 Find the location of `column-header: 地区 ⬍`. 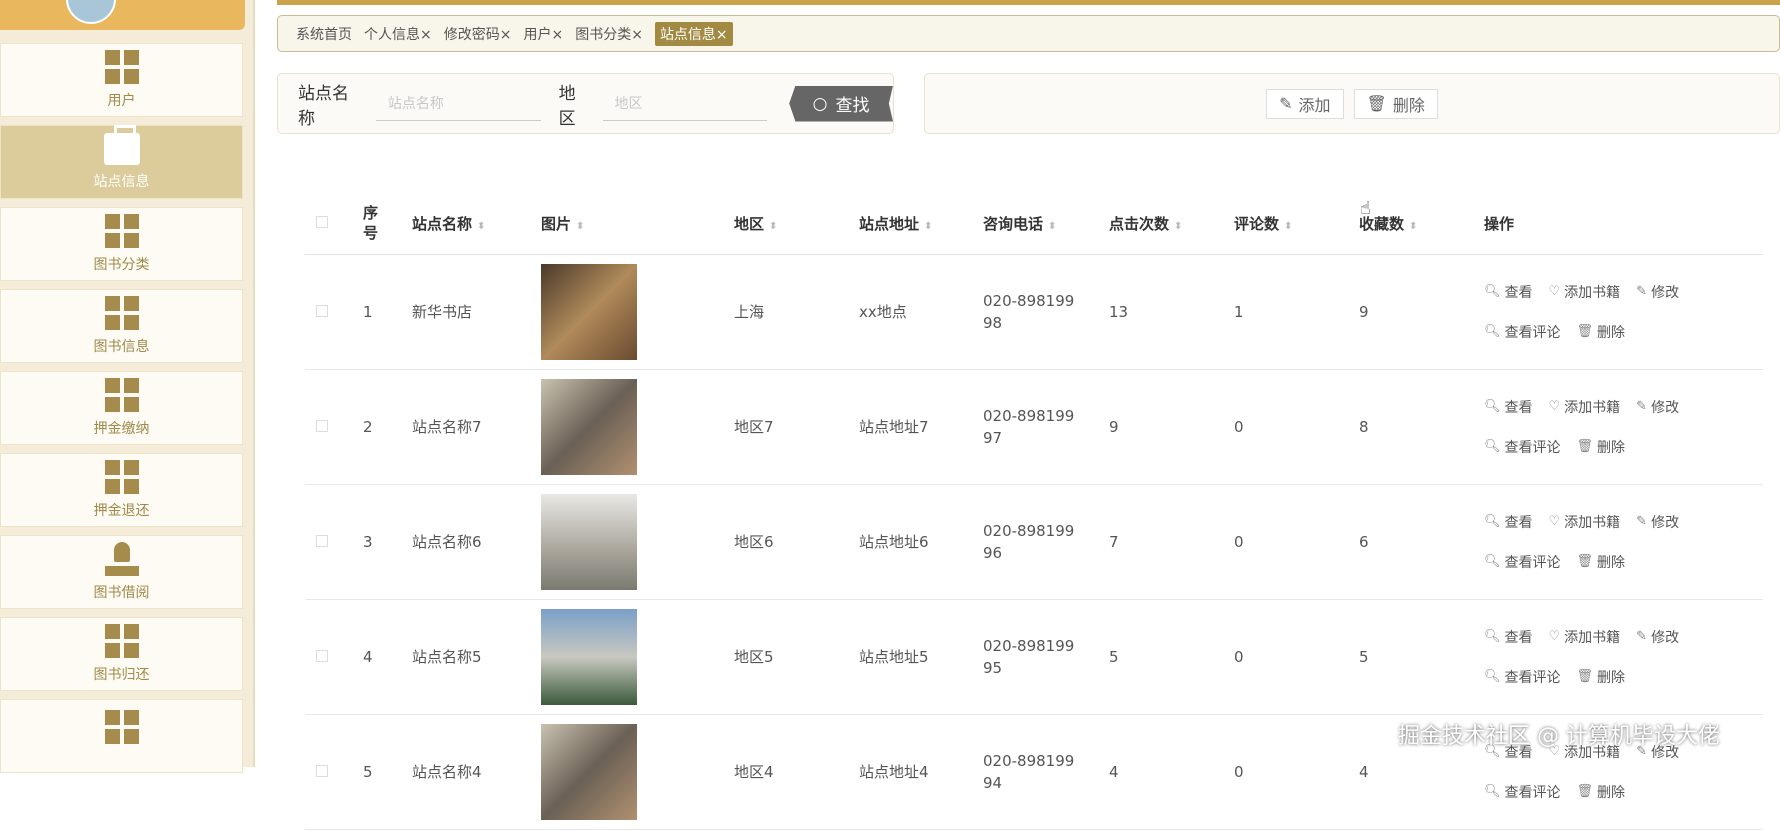

column-header: 地区 ⬍ is located at coordinates (796, 224).